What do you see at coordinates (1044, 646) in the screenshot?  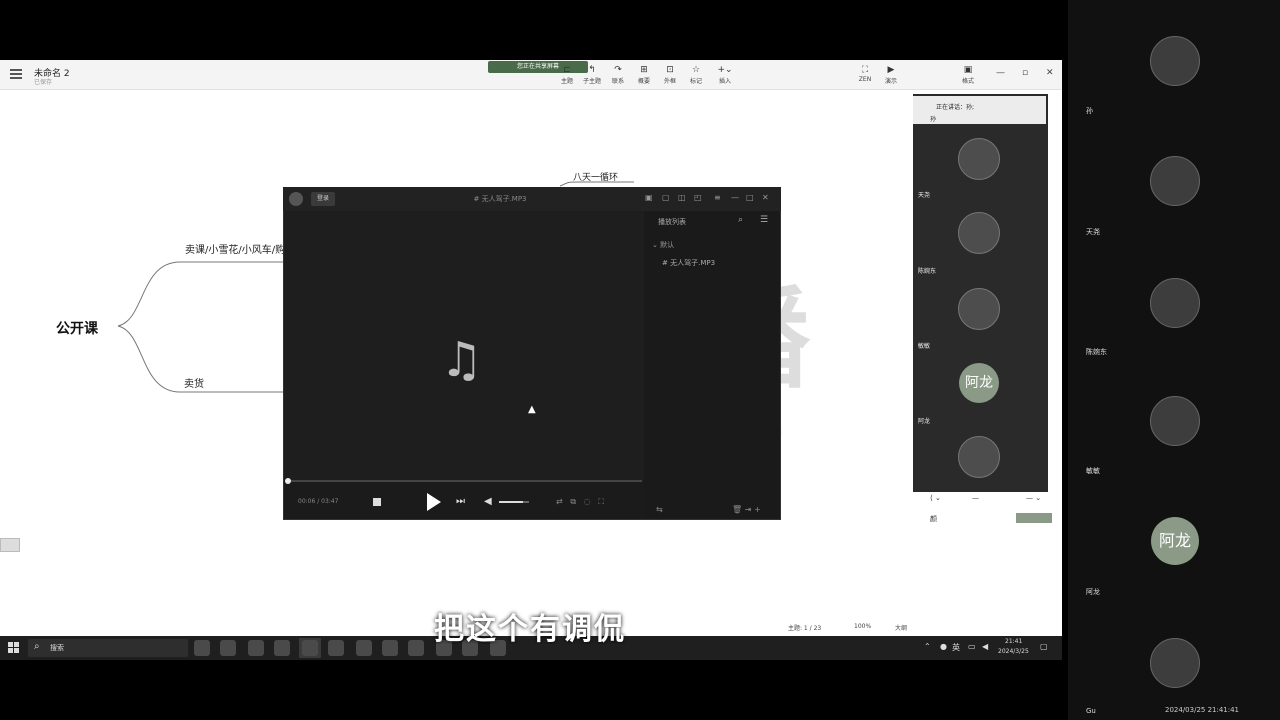 I see `notification-icon: ▢` at bounding box center [1044, 646].